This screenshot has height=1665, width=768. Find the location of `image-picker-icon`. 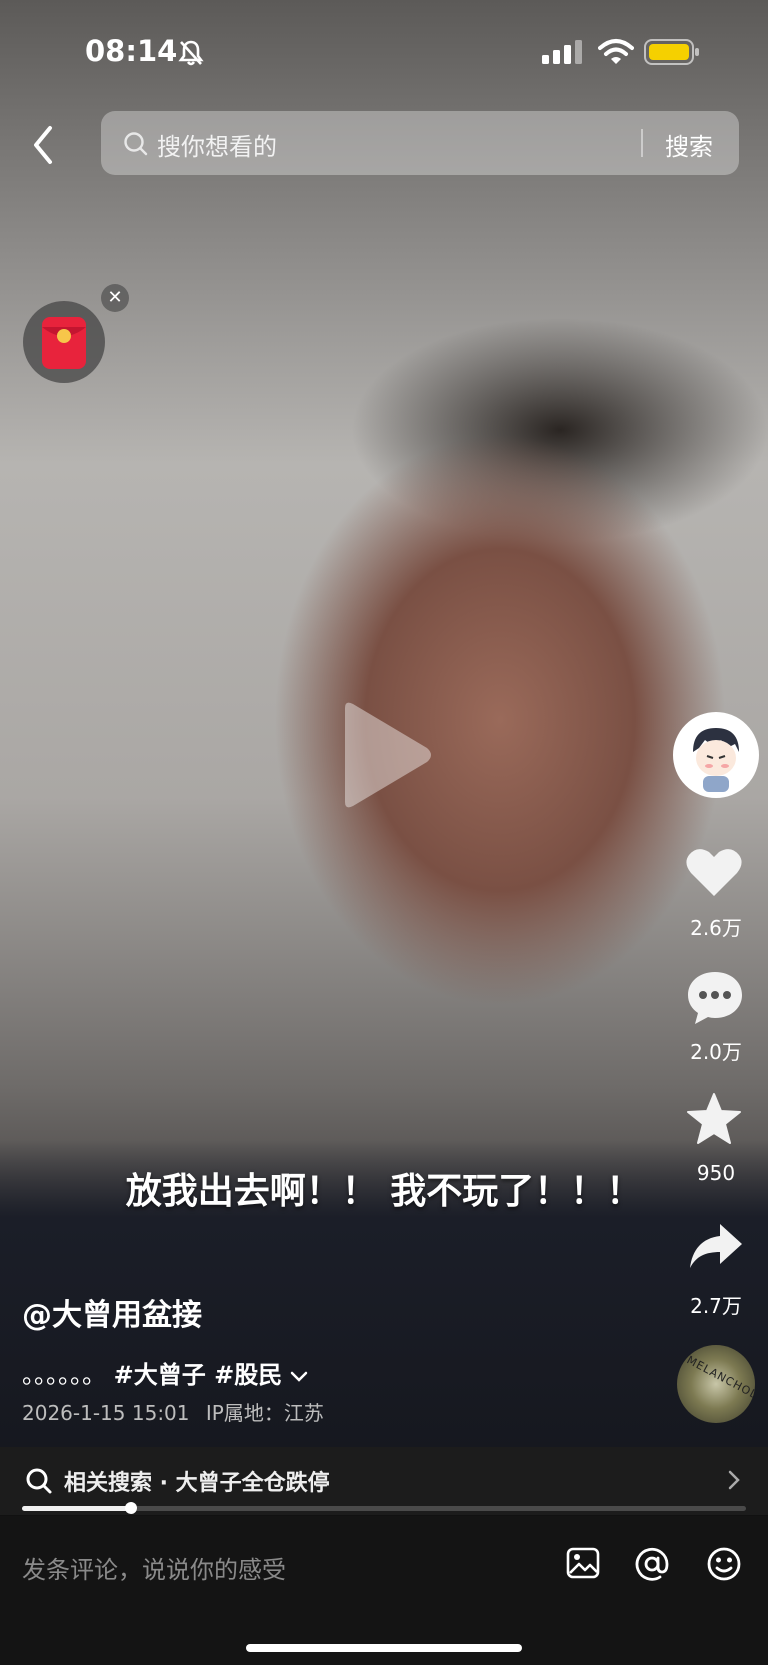

image-picker-icon is located at coordinates (583, 1565).